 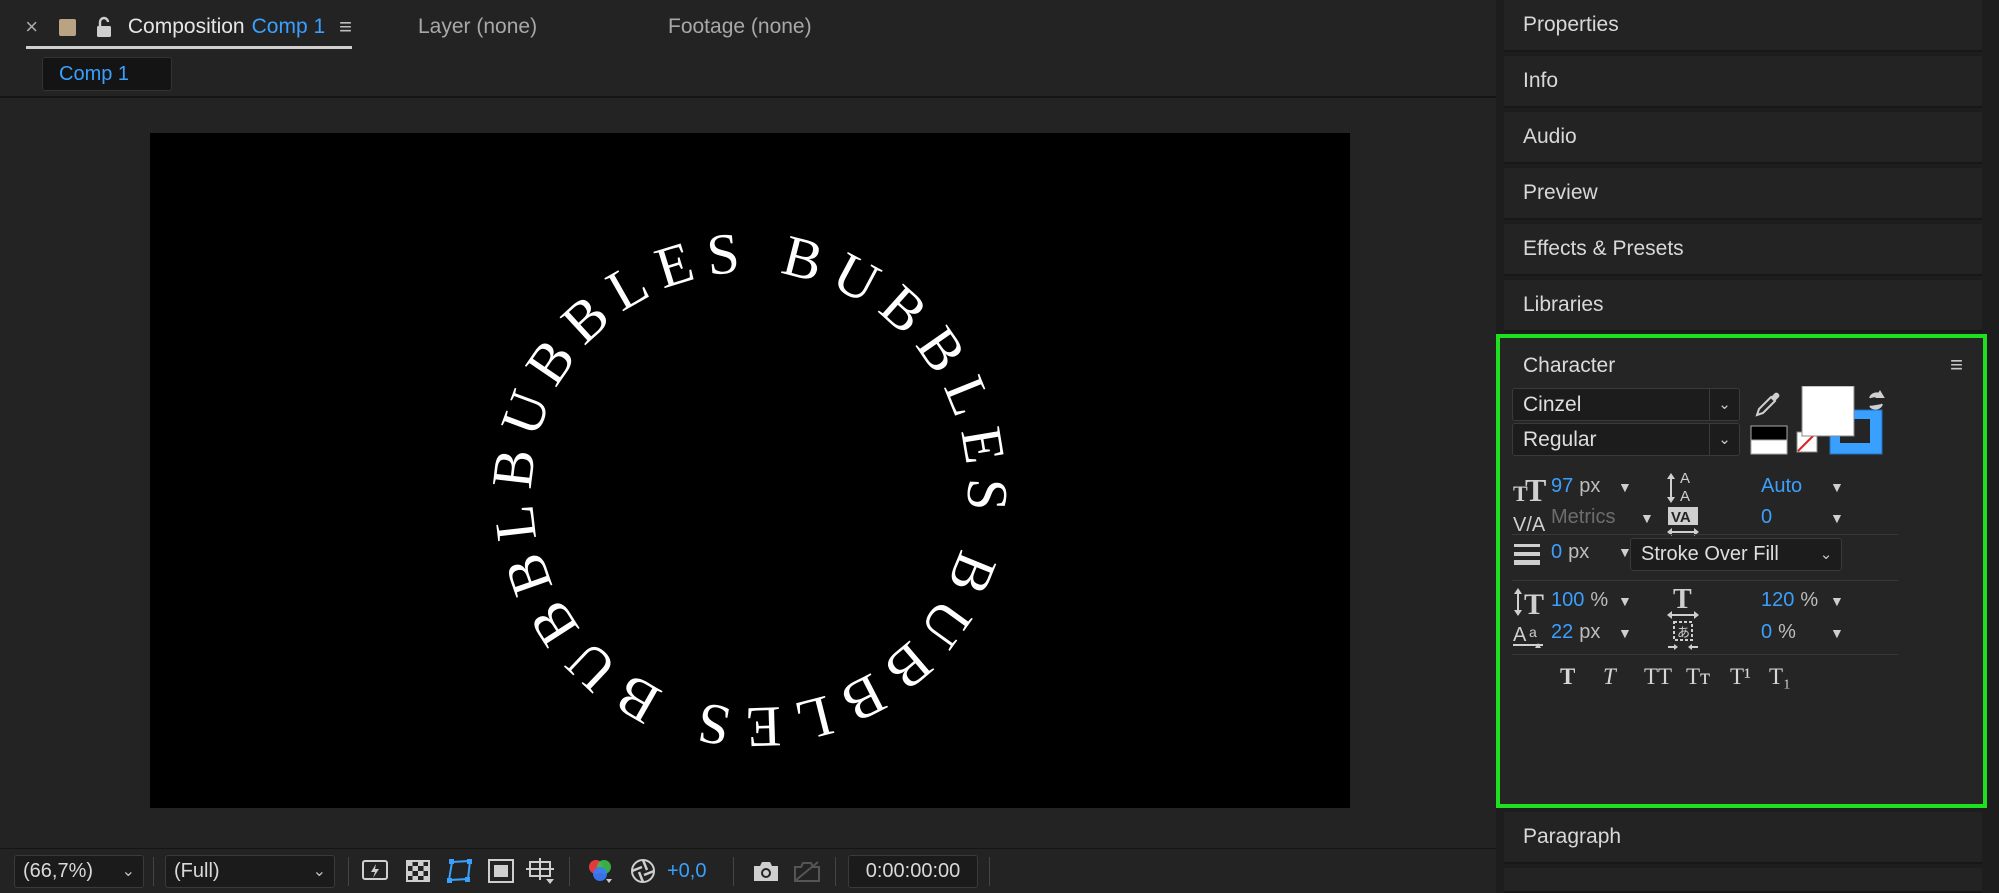 I want to click on eyedropper-icon, so click(x=1768, y=404).